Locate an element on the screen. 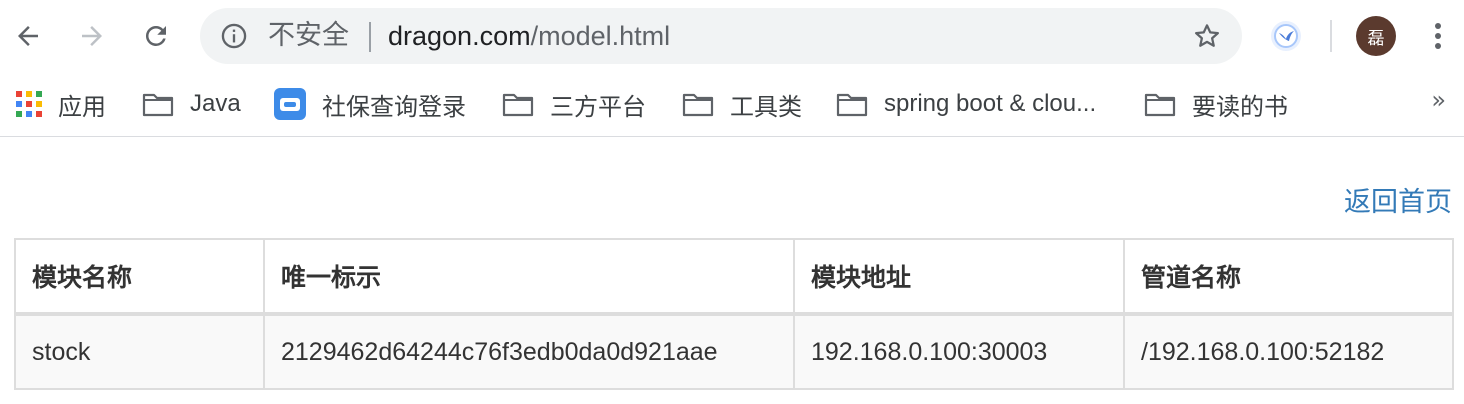 Image resolution: width=1464 pixels, height=404 pixels. site-favicon-icon is located at coordinates (290, 104).